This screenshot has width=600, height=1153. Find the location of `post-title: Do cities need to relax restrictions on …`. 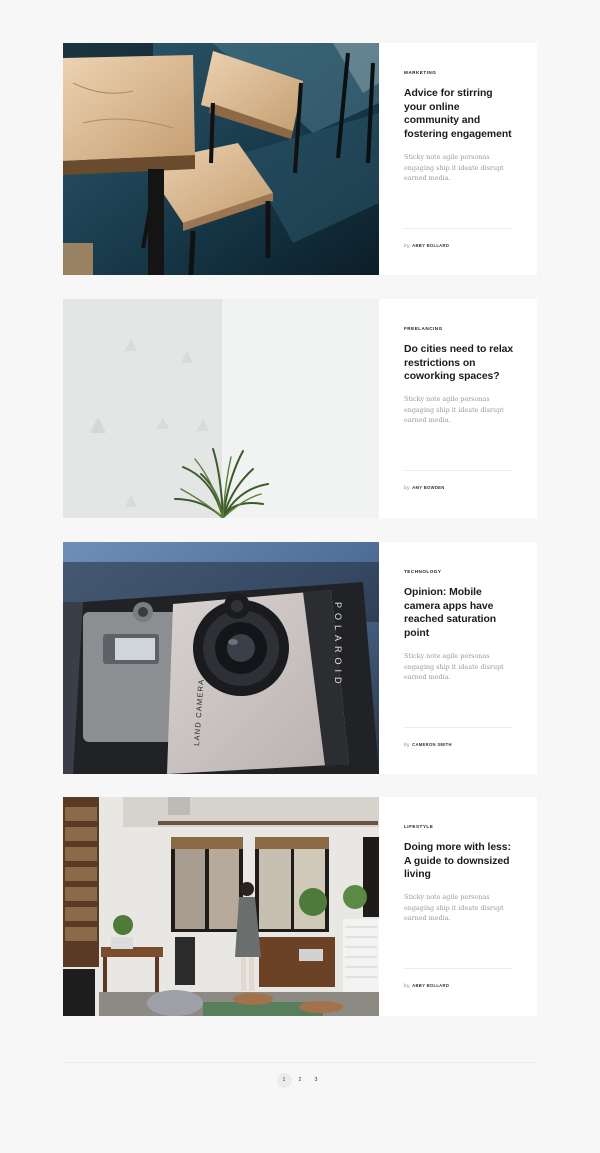

post-title: Do cities need to relax restrictions on … is located at coordinates (460, 363).